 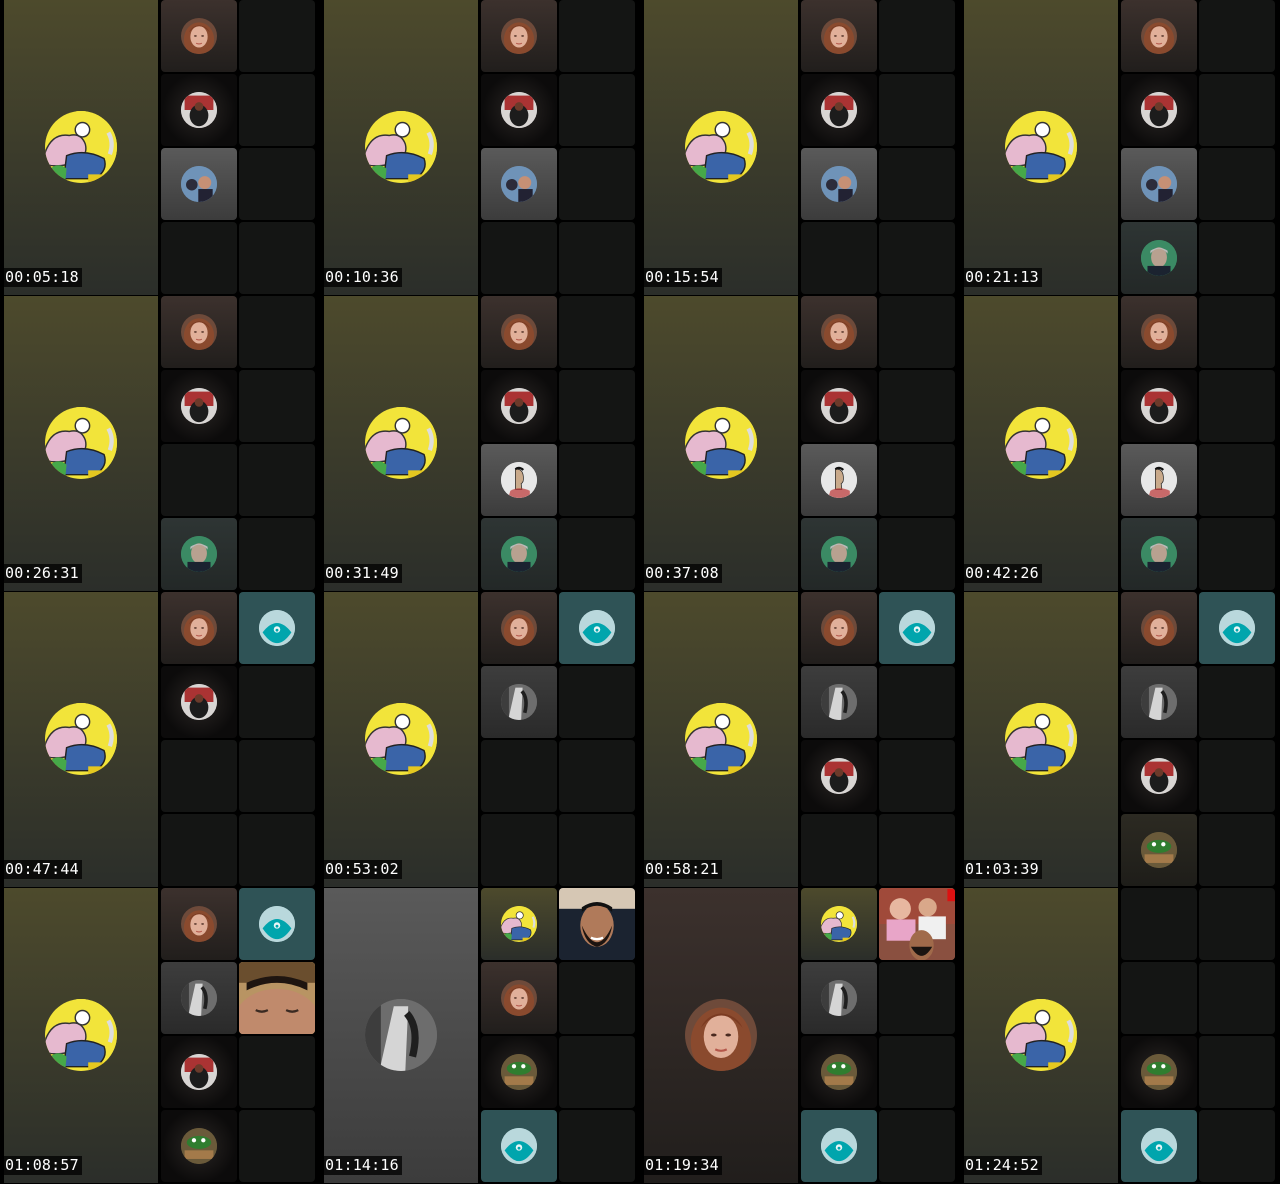 I want to click on timestamp-label: 00:58:21, so click(x=683, y=869).